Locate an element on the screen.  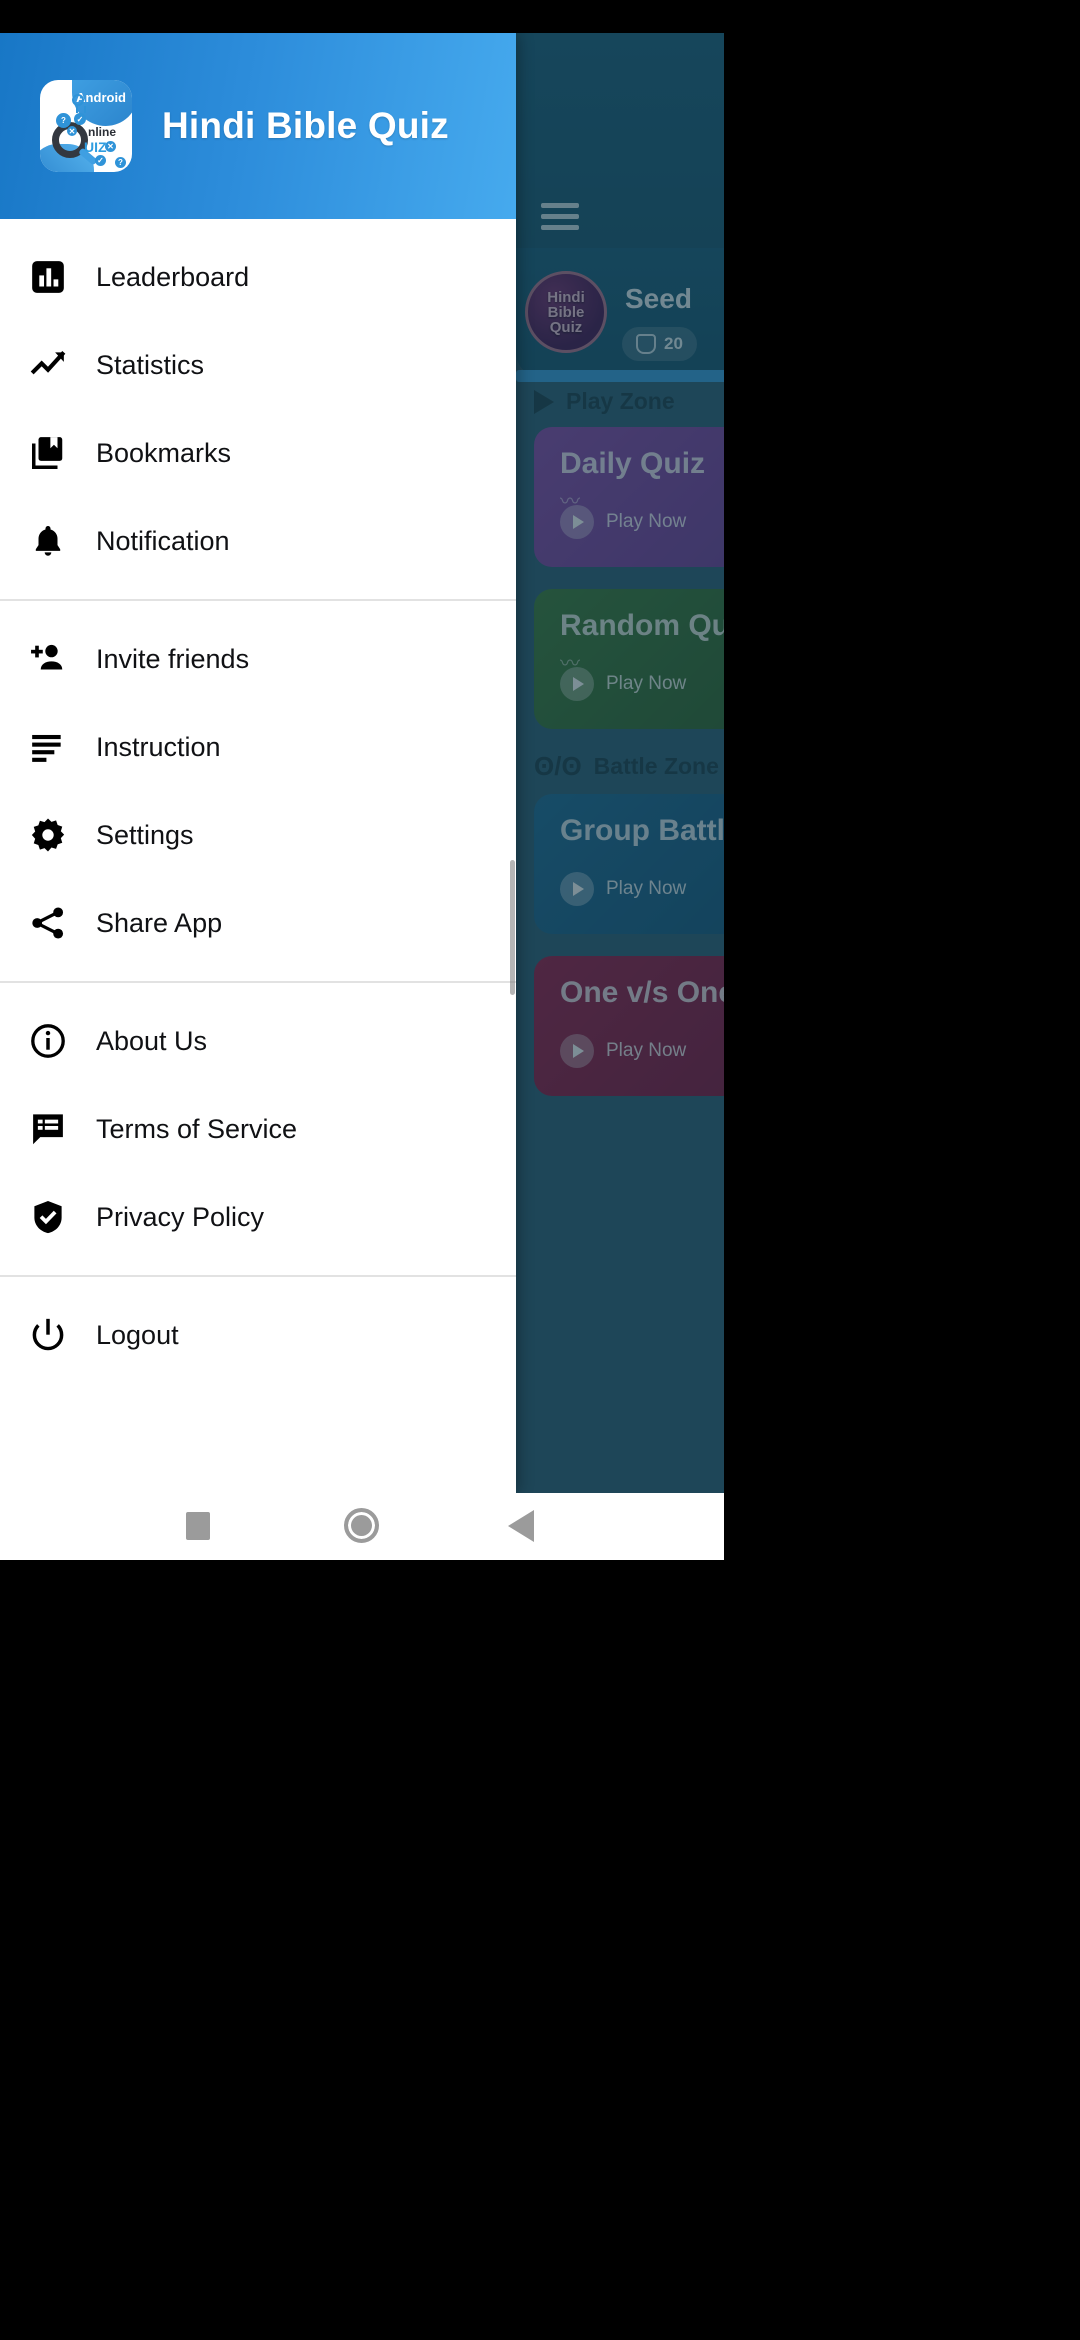
android-navigation-bar is located at coordinates (362, 1526).